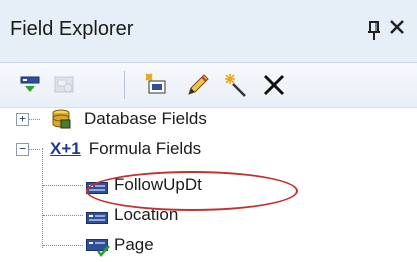 The width and height of the screenshot is (417, 262). Describe the element at coordinates (97, 216) in the screenshot. I see `field-icon` at that location.